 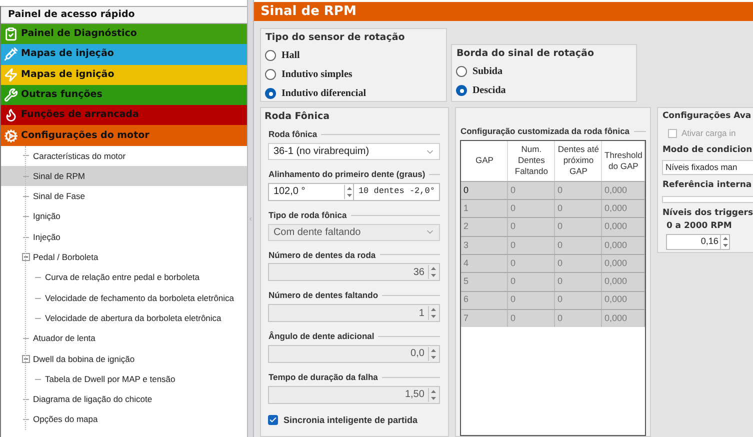 What do you see at coordinates (544, 90) in the screenshot?
I see `radio-option: Descida` at bounding box center [544, 90].